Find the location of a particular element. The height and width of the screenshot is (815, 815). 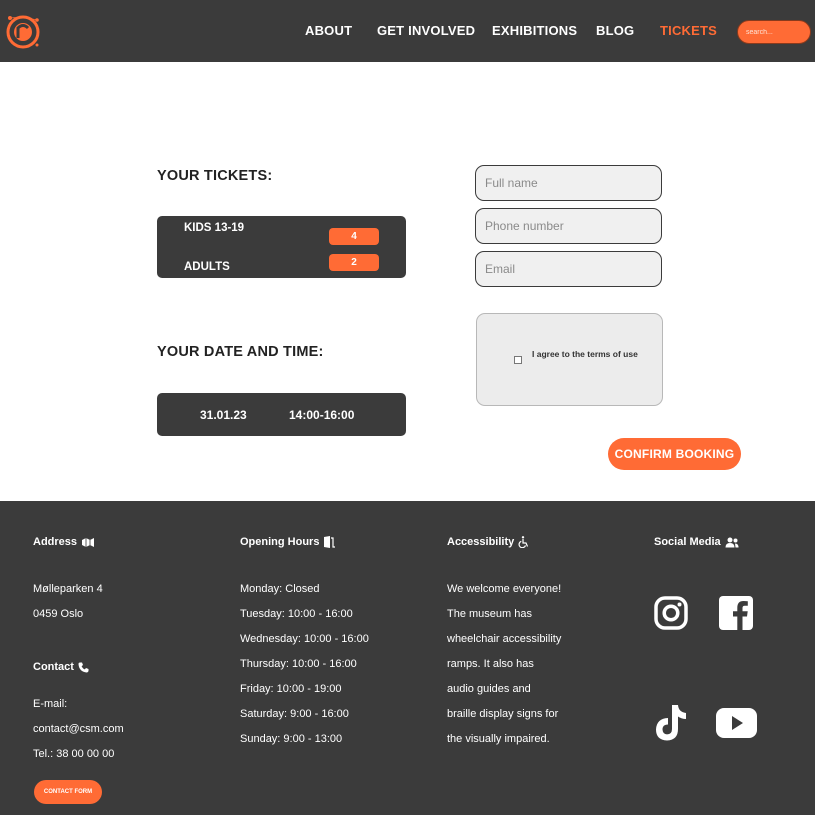

hours-title: Opening Hours is located at coordinates (280, 542).